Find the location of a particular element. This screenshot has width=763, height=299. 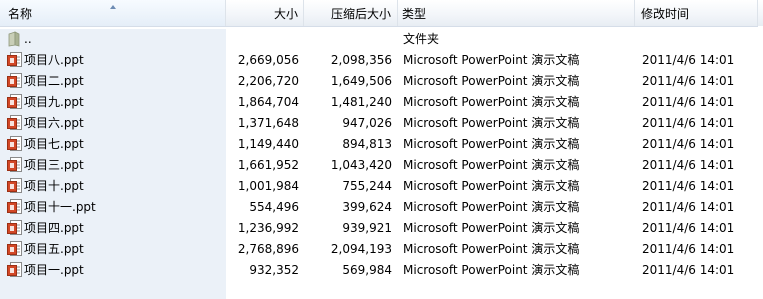

file-name-cell: 项目一.ppt is located at coordinates (113, 270).